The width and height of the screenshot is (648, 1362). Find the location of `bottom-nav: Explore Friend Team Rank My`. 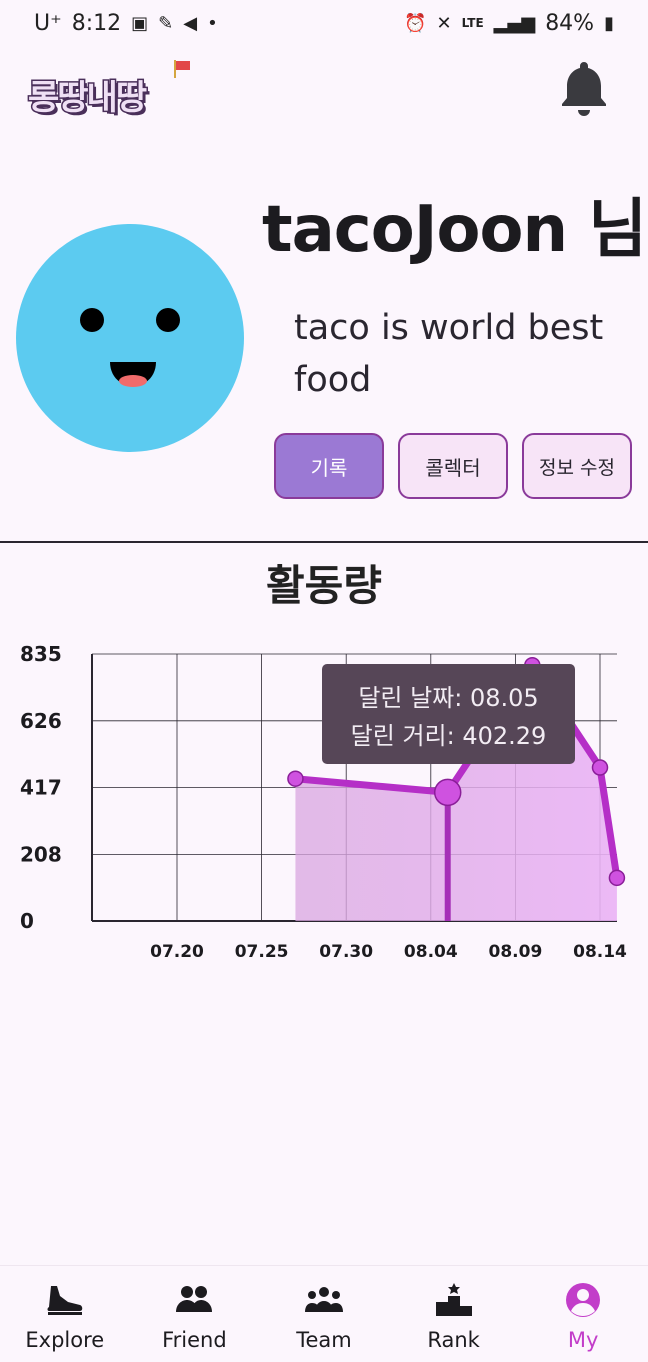

bottom-nav: Explore Friend Team Rank My is located at coordinates (324, 1313).